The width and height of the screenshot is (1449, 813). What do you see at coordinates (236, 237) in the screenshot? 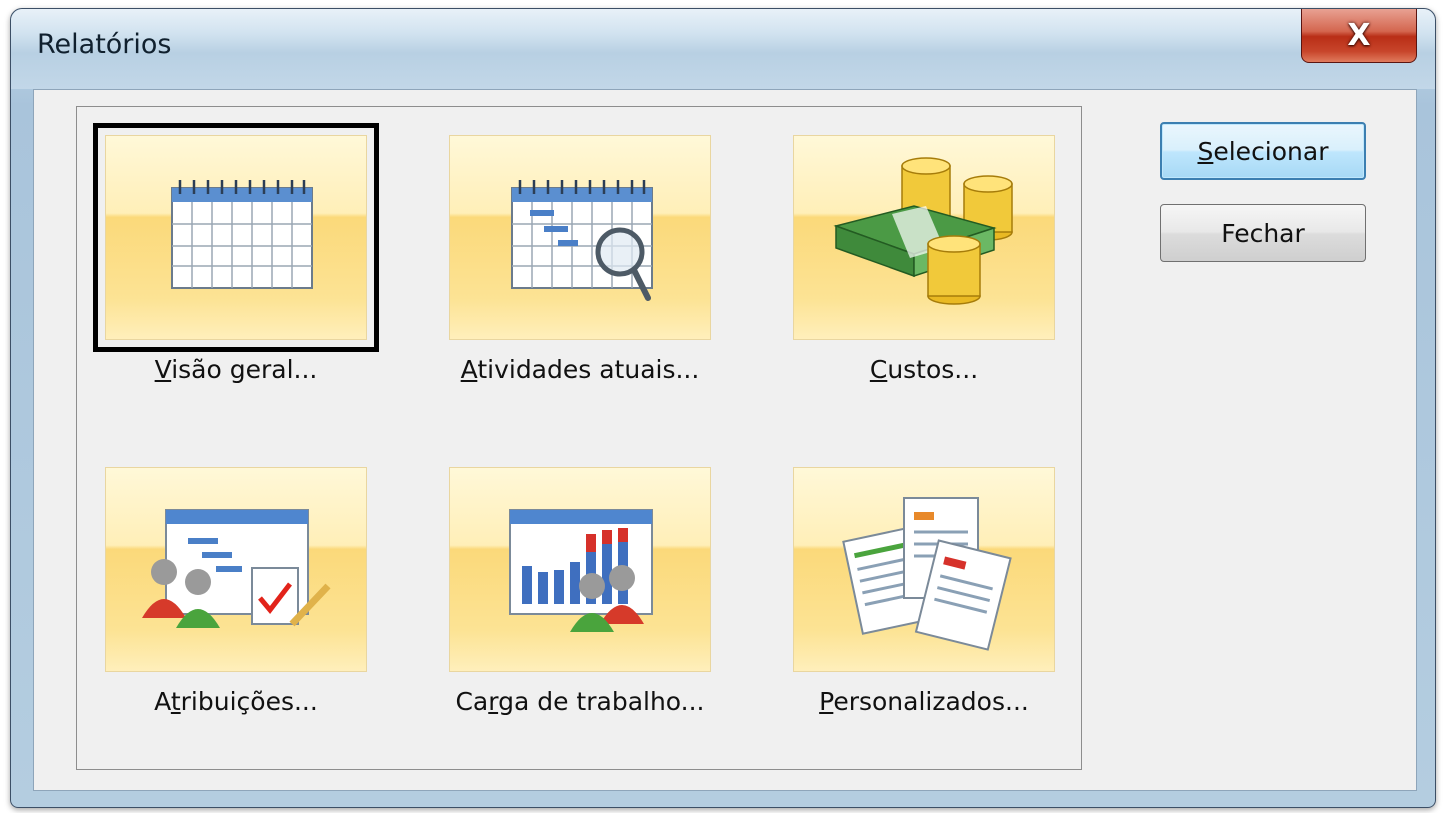
I see `calendar-icon` at bounding box center [236, 237].